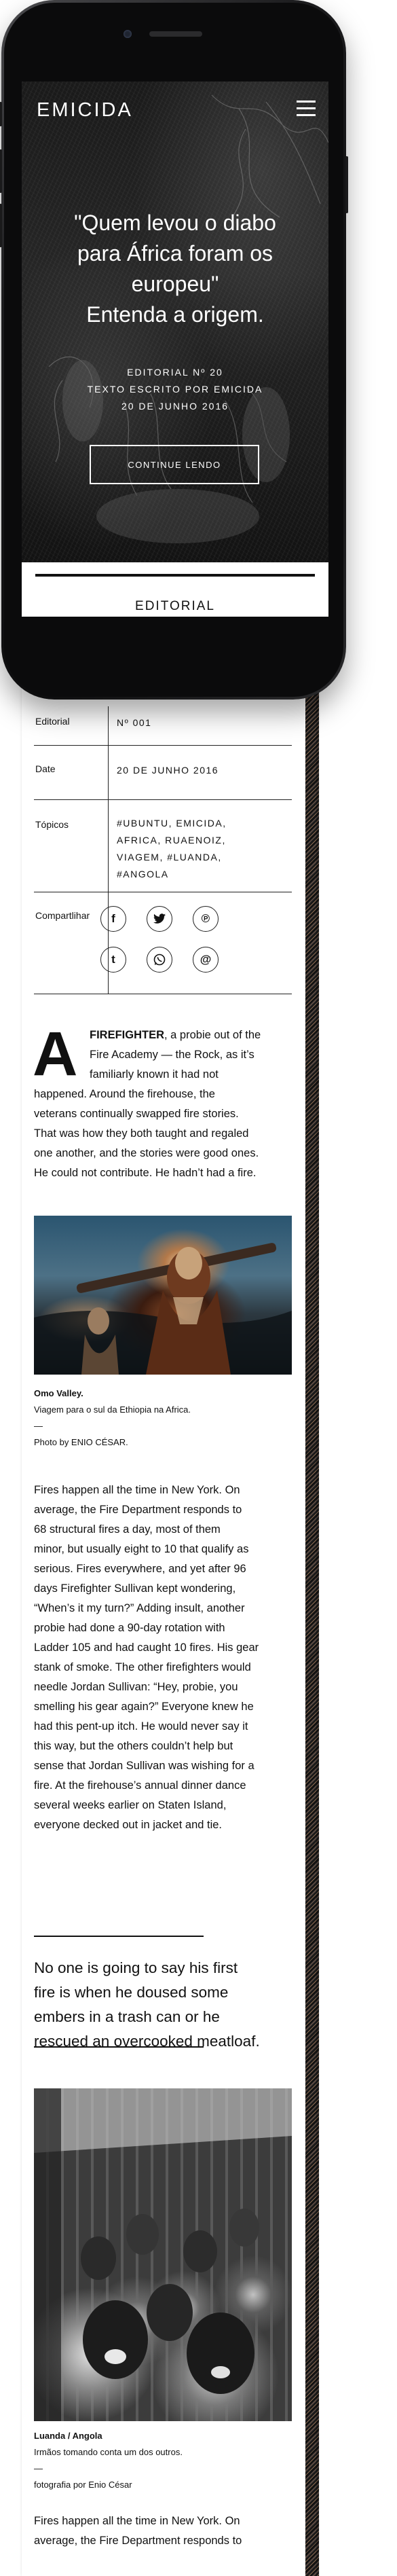 The image size is (397, 2576). I want to click on quote-line: embers in a trash can or he, so click(127, 2016).